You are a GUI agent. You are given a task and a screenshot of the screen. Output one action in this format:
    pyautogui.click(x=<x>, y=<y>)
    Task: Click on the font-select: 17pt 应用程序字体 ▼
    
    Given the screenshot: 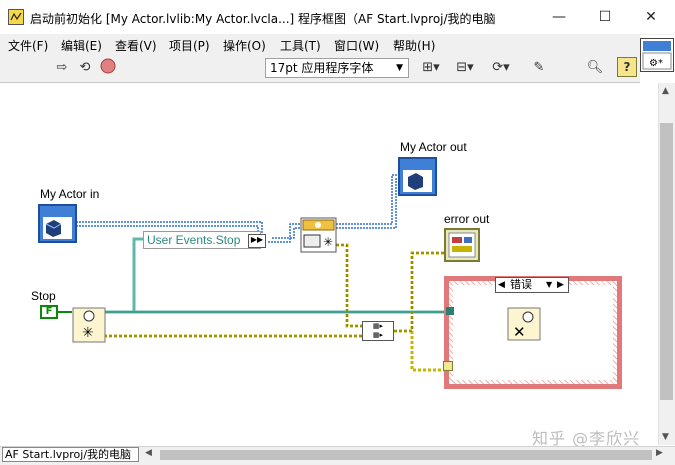 What is the action you would take?
    pyautogui.click(x=337, y=68)
    